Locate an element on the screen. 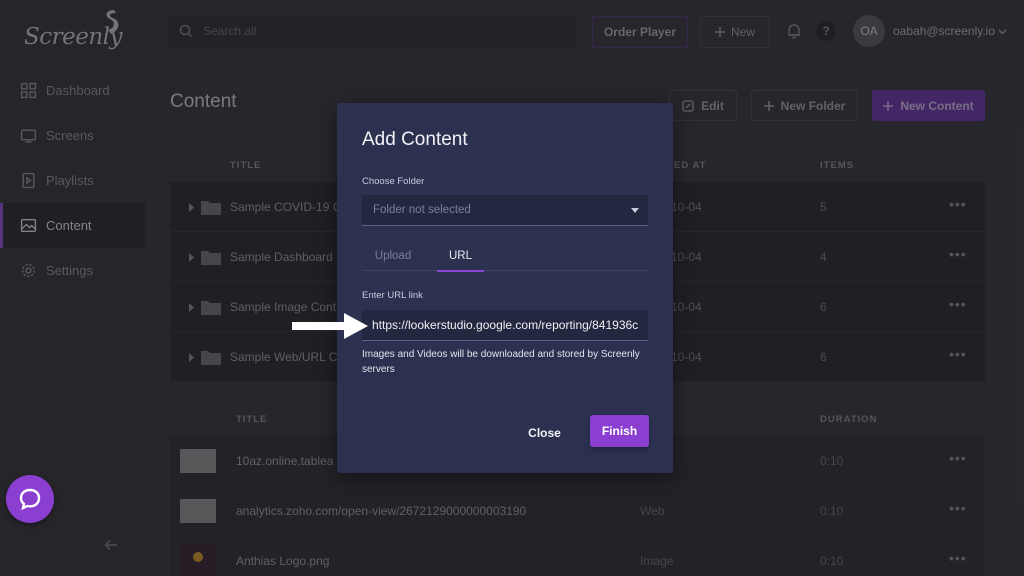 This screenshot has width=1024, height=576. dialog-title: Add Content is located at coordinates (415, 139).